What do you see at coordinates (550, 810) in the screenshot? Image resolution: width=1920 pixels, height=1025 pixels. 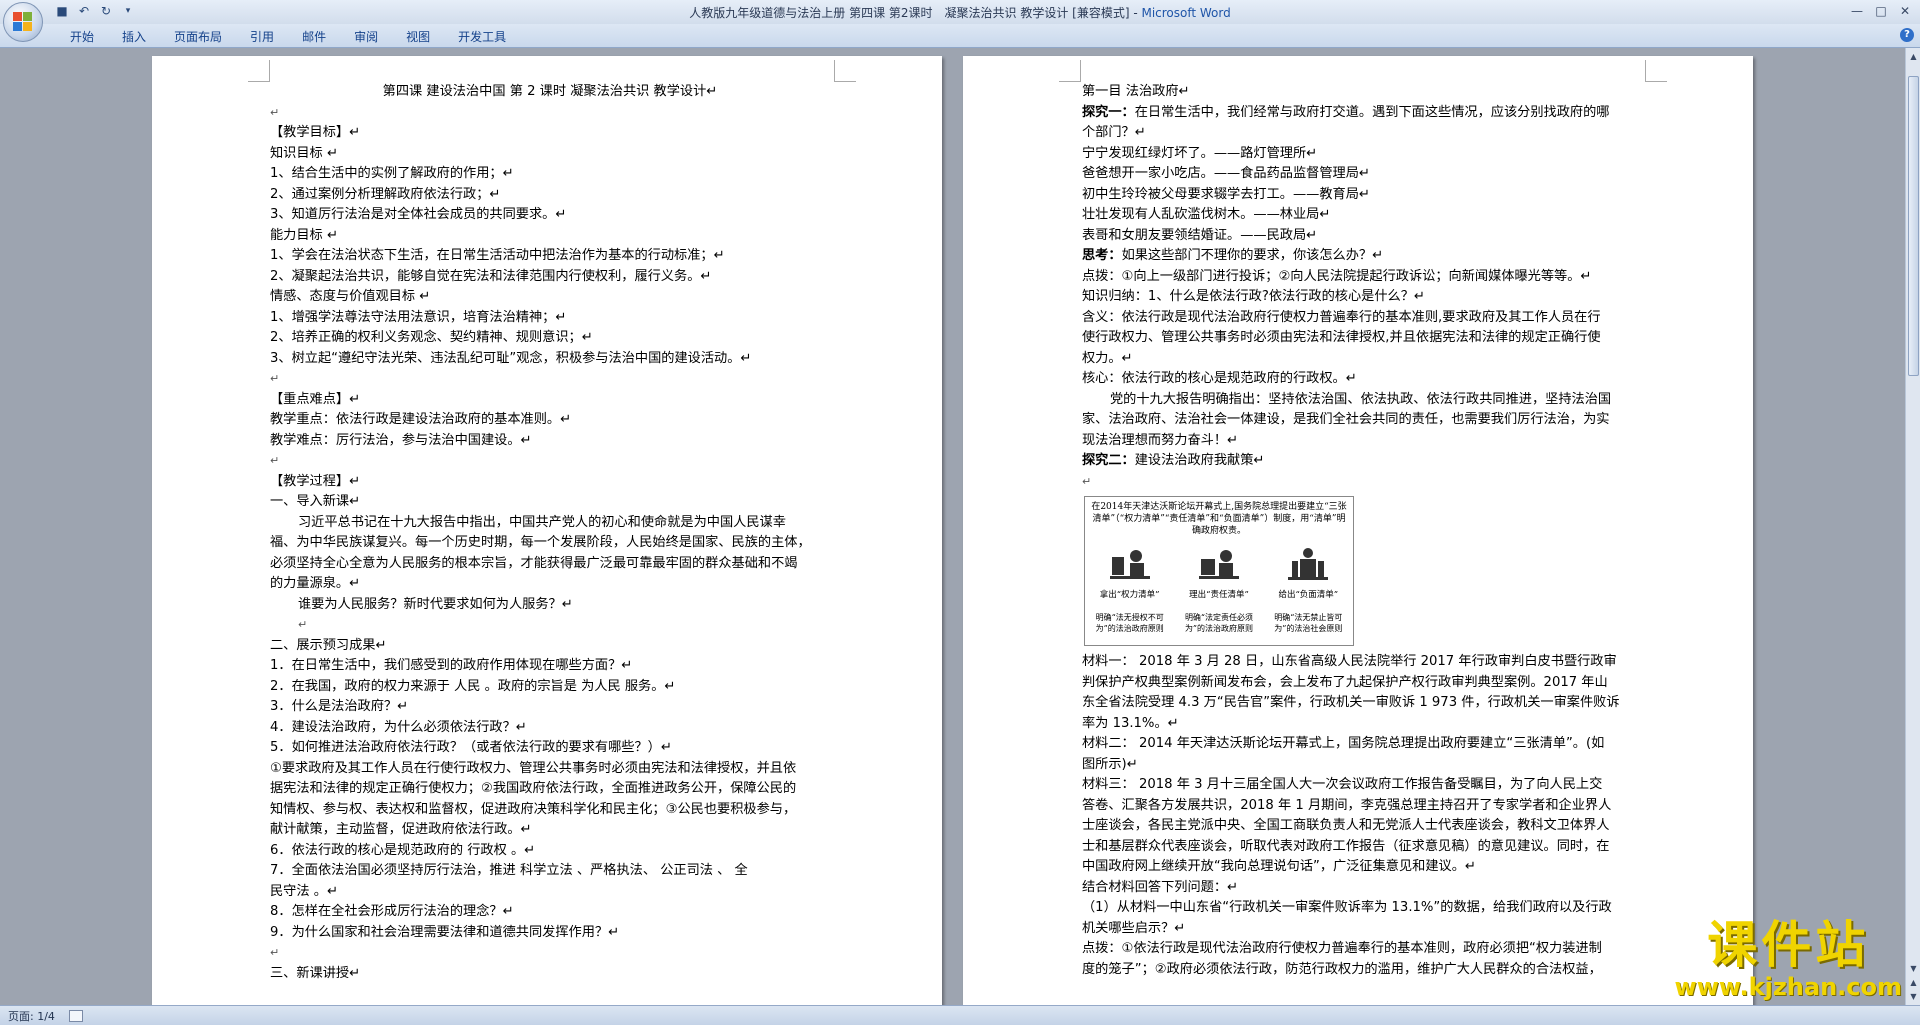 I see `text-line: 知情权、参与权、表达权和监督权，促进政府决策科学化和民主化；③公民也要积极参与，` at bounding box center [550, 810].